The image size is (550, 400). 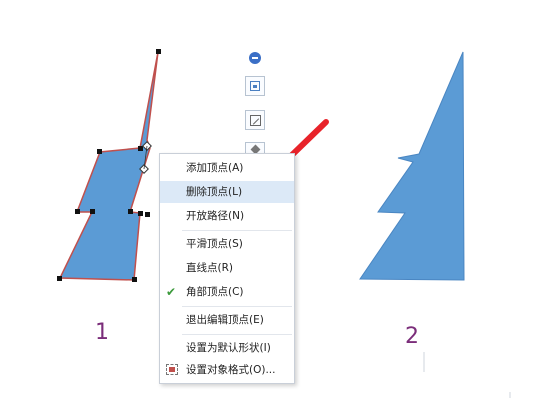 I want to click on menu-item-add-vertex: 添加顶点(A), so click(x=227, y=168).